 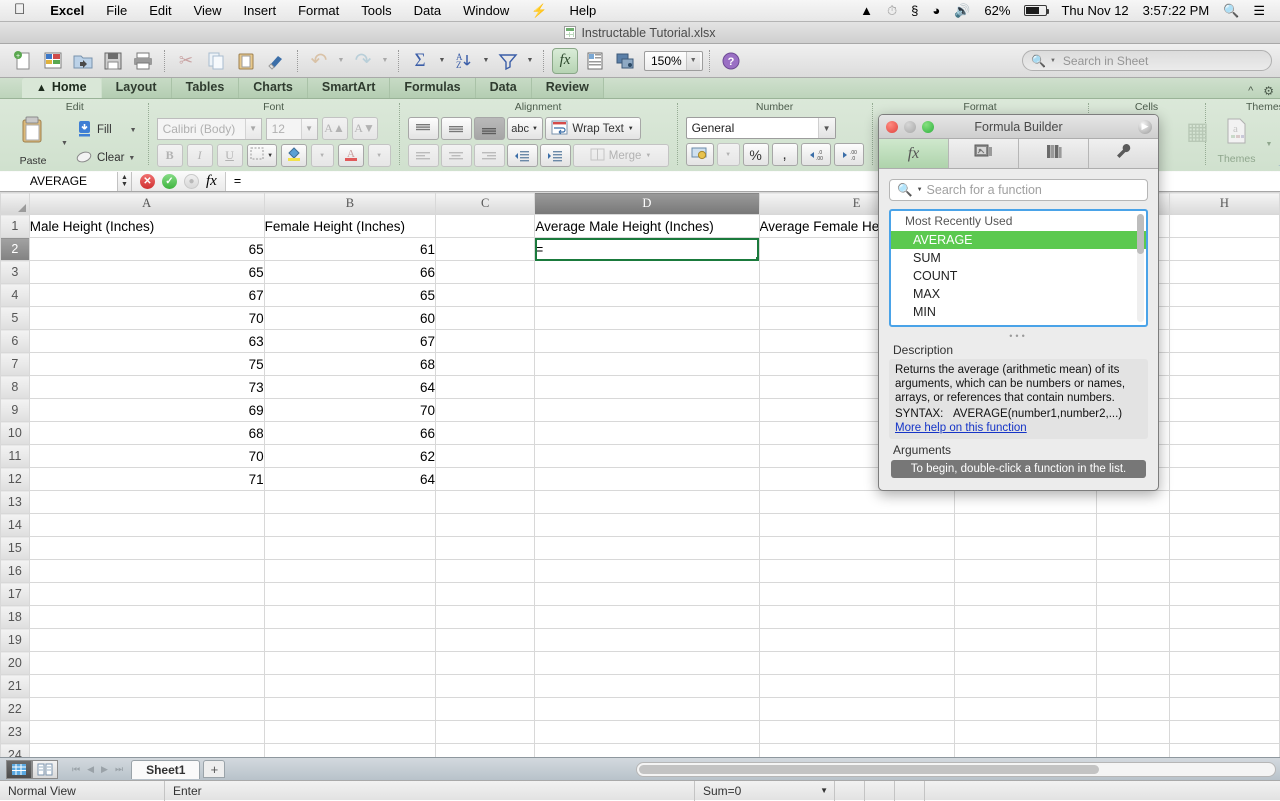 I want to click on cell-D11, so click(x=647, y=456).